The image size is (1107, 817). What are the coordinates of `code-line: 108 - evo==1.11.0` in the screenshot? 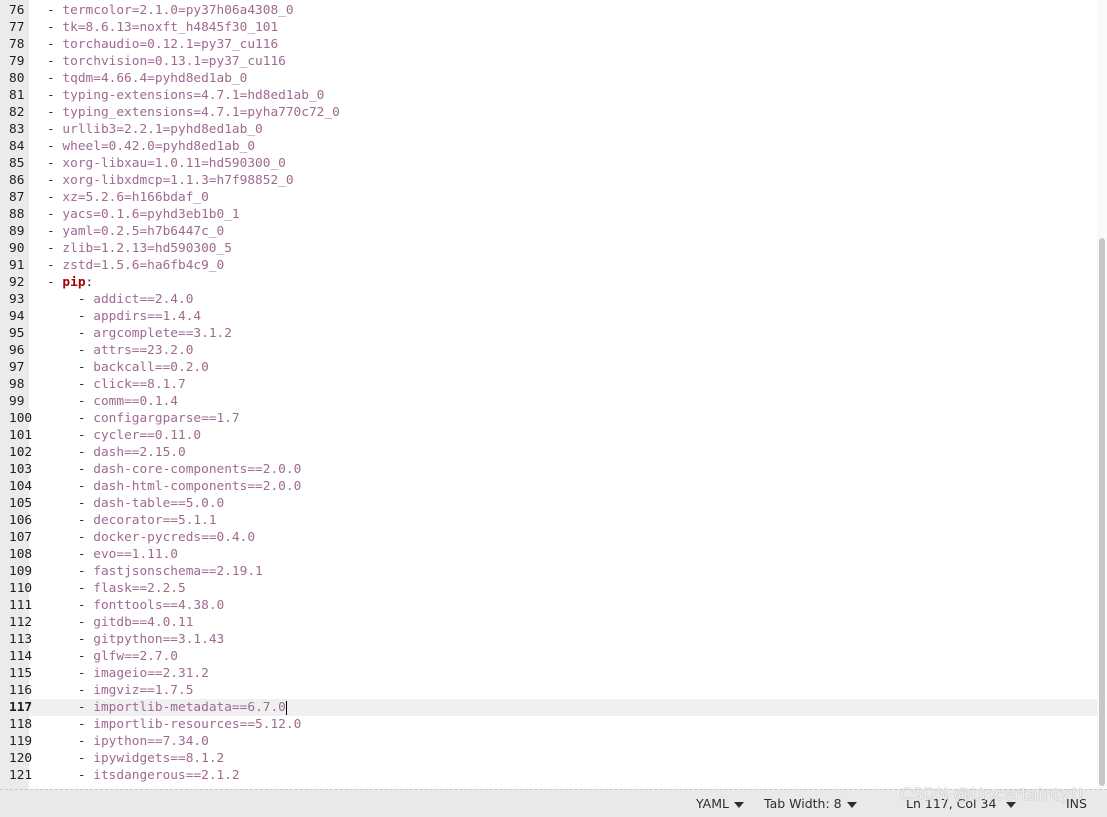 It's located at (548, 554).